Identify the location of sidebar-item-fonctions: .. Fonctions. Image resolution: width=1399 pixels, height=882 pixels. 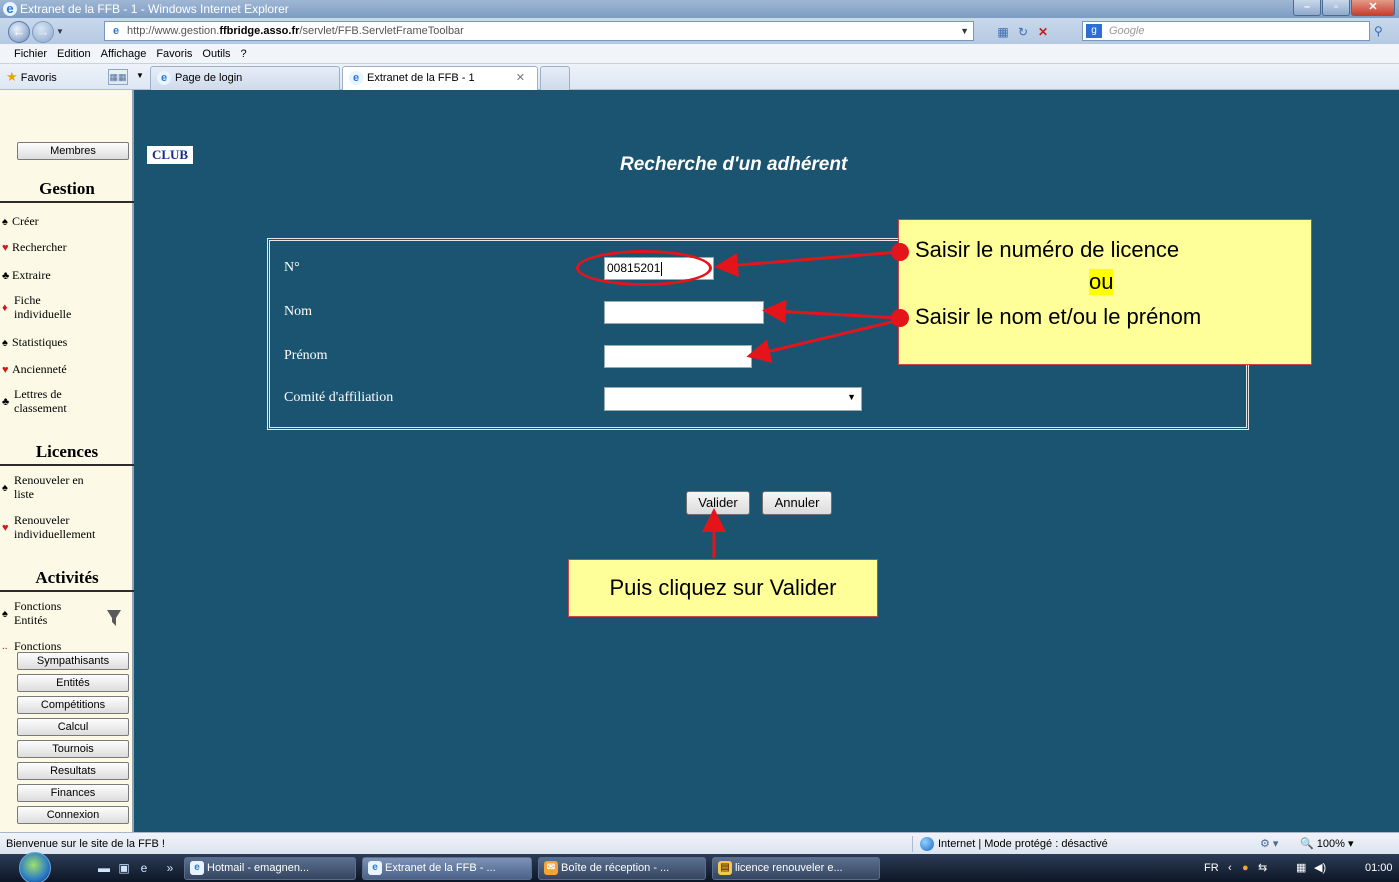
(31, 646).